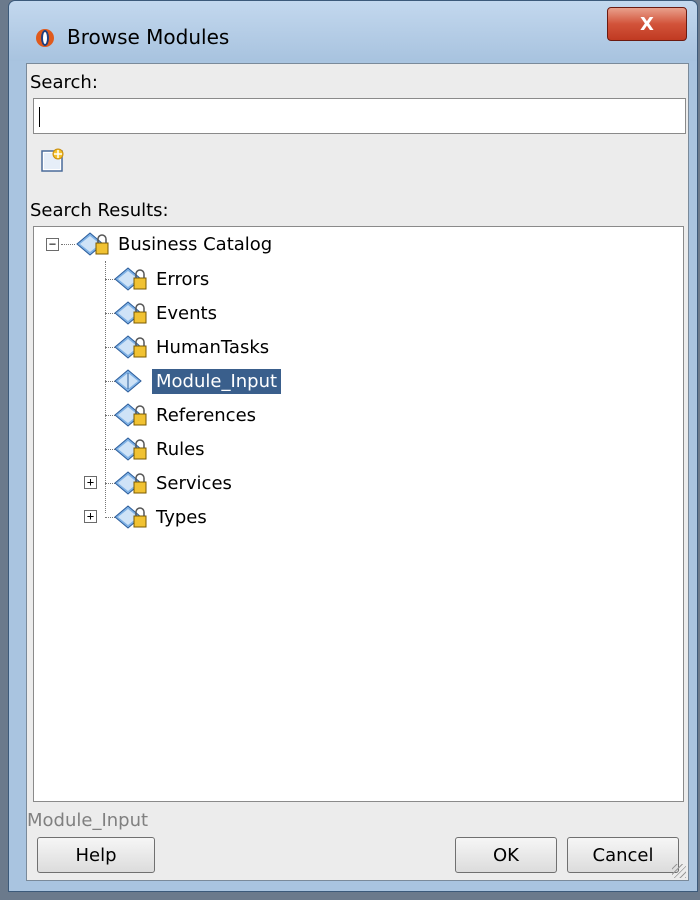 Image resolution: width=700 pixels, height=900 pixels. I want to click on tree-node-label: HumanTasks, so click(213, 347).